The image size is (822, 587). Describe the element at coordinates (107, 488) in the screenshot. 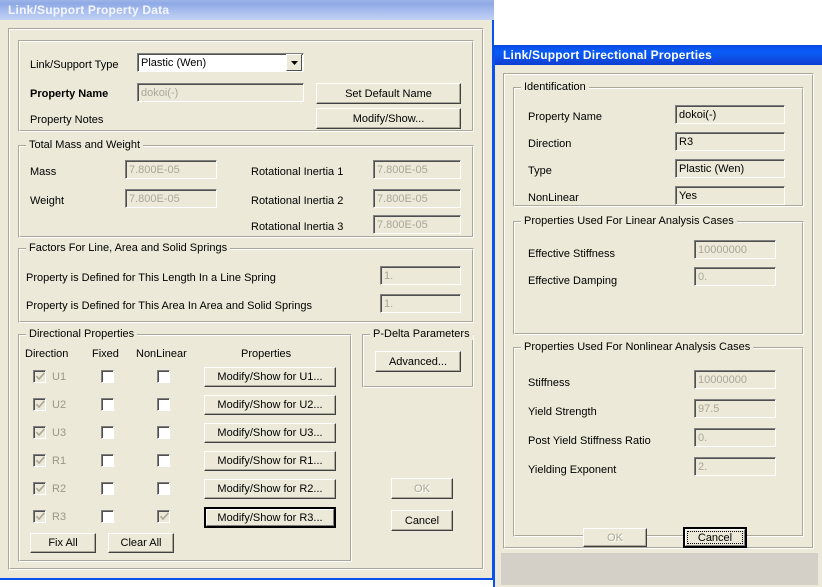

I see `fixed-checkbox-r2` at that location.